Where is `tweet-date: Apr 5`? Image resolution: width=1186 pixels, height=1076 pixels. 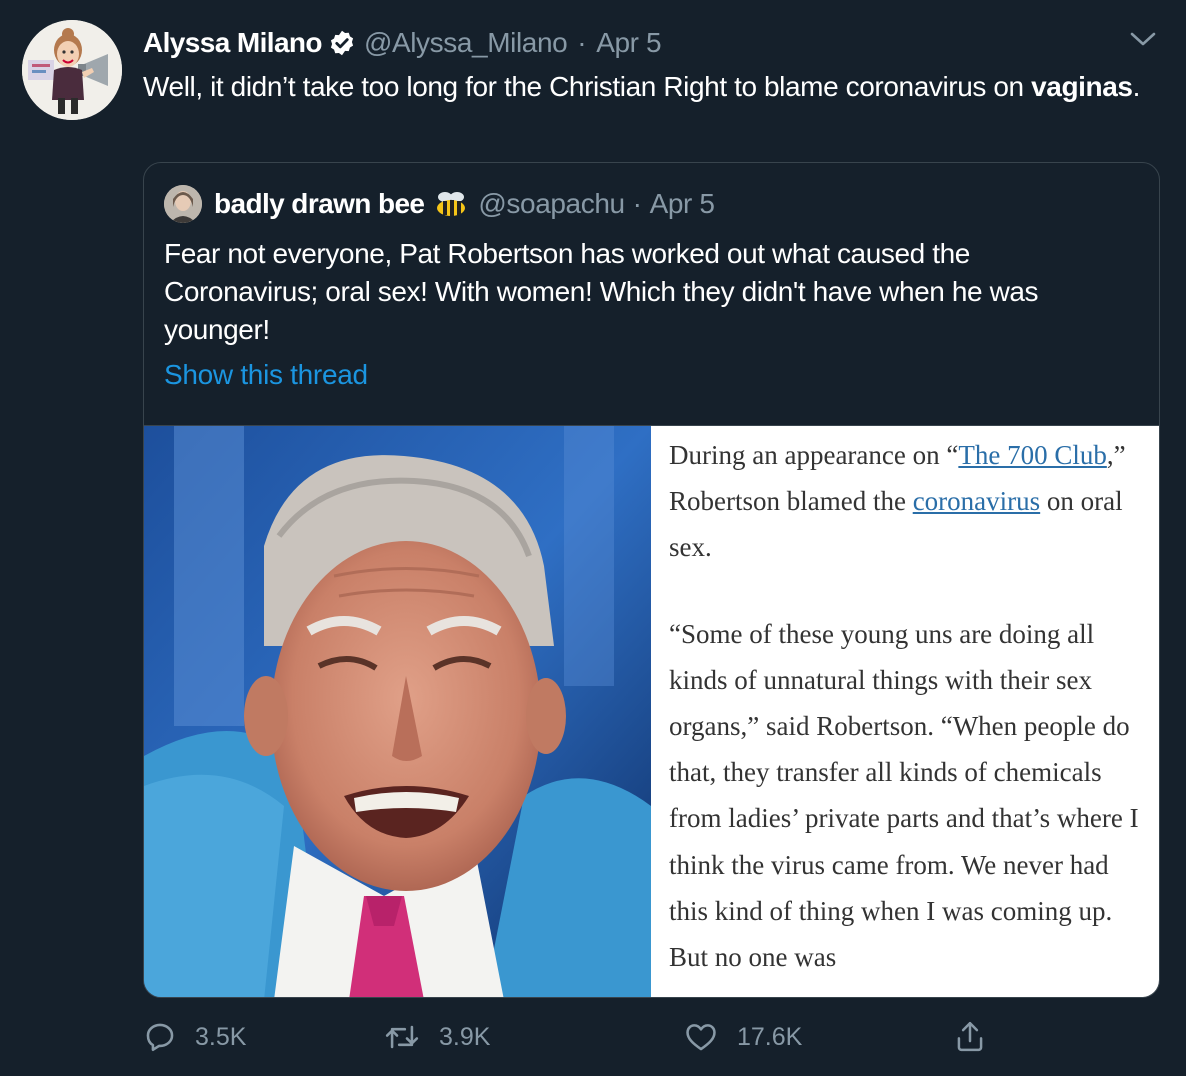 tweet-date: Apr 5 is located at coordinates (628, 43).